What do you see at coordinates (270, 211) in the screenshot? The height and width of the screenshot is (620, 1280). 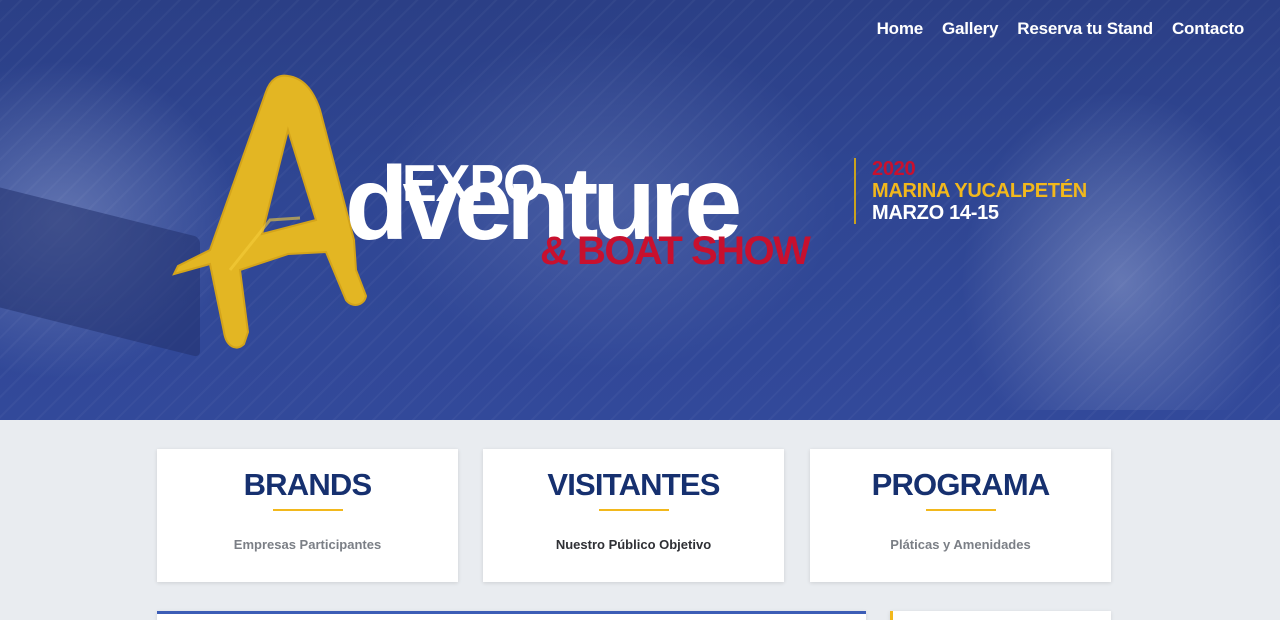 I see `logo-brush-a` at bounding box center [270, 211].